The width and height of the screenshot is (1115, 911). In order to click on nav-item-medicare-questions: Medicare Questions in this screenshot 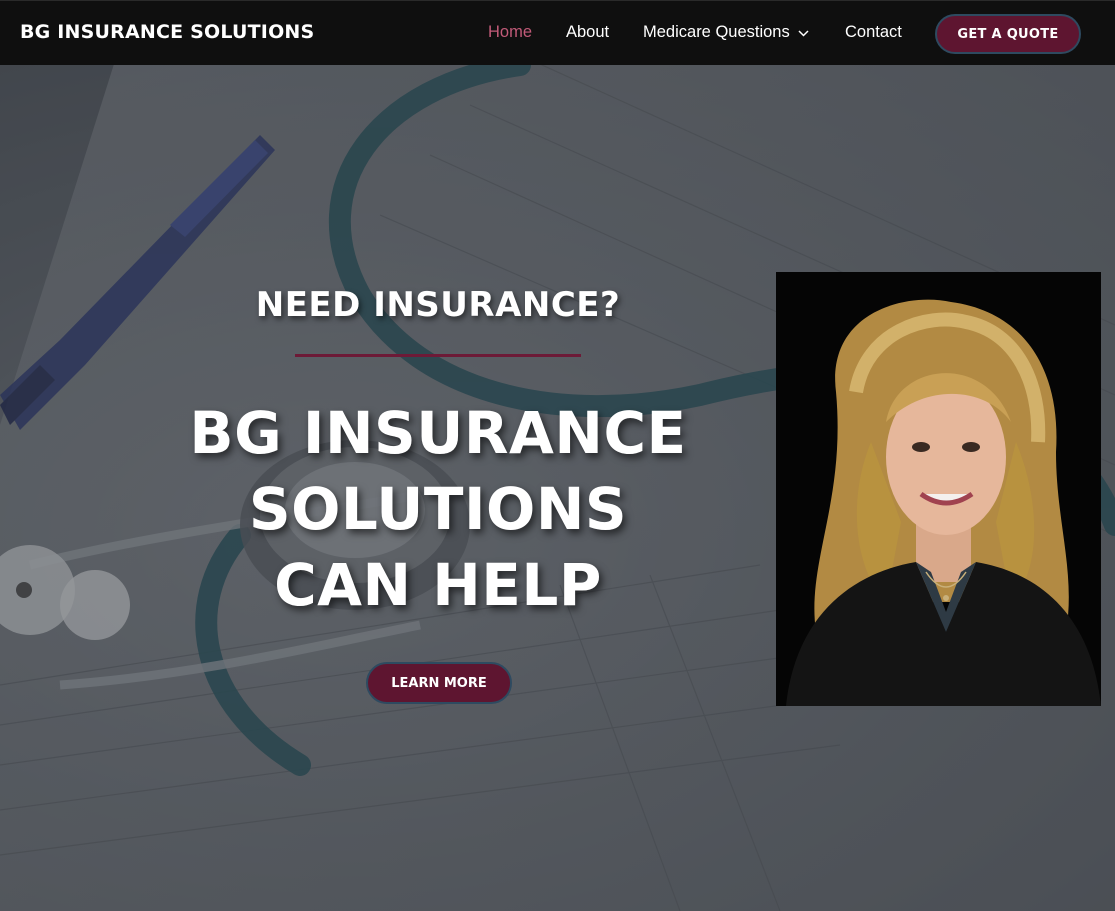, I will do `click(726, 32)`.